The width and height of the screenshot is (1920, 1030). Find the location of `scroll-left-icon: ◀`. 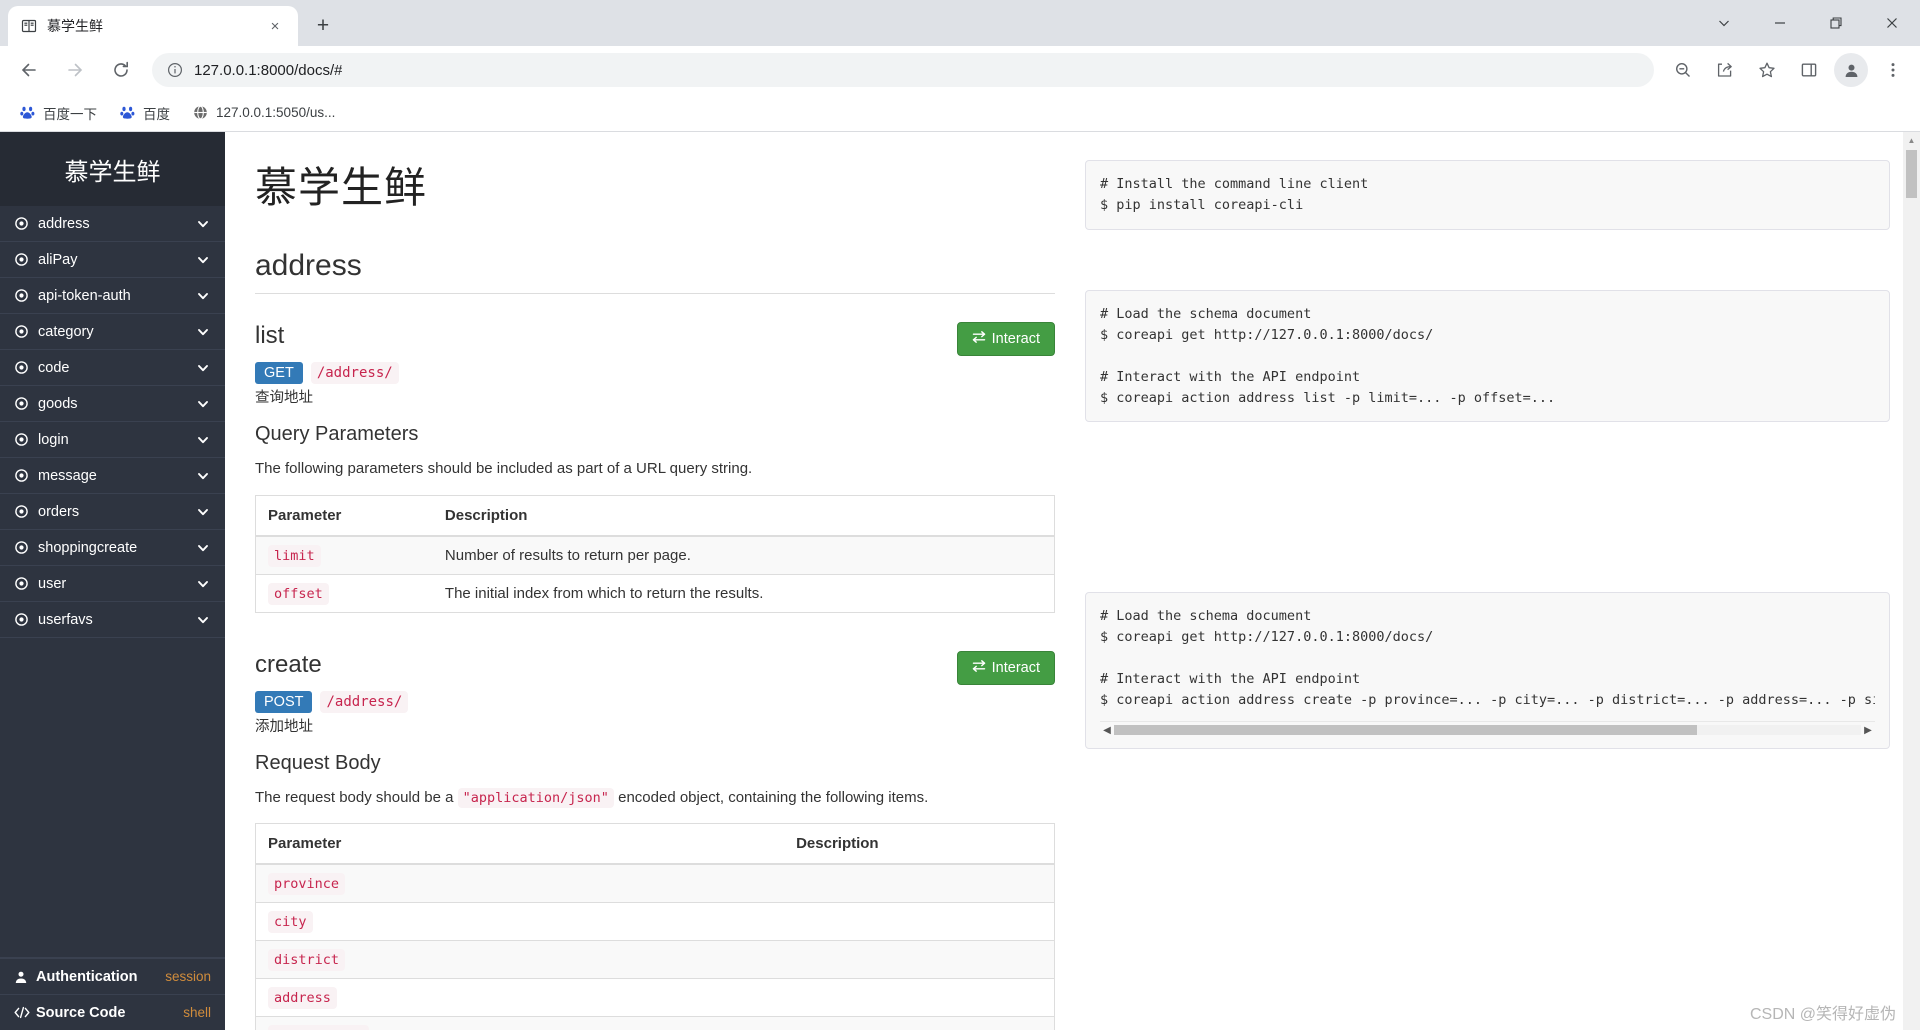

scroll-left-icon: ◀ is located at coordinates (1107, 730).